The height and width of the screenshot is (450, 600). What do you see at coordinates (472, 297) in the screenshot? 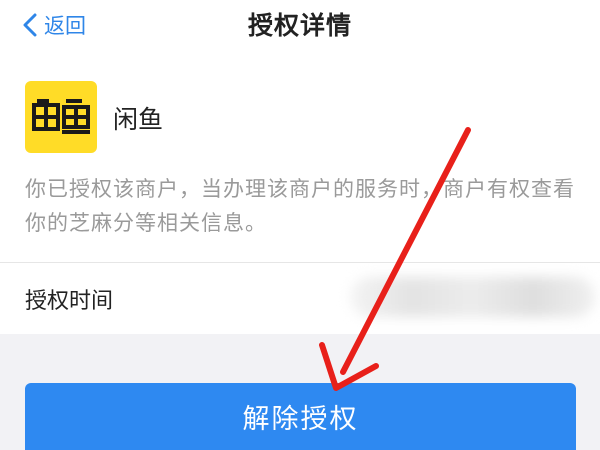
I see `auth-time-value-blurred` at bounding box center [472, 297].